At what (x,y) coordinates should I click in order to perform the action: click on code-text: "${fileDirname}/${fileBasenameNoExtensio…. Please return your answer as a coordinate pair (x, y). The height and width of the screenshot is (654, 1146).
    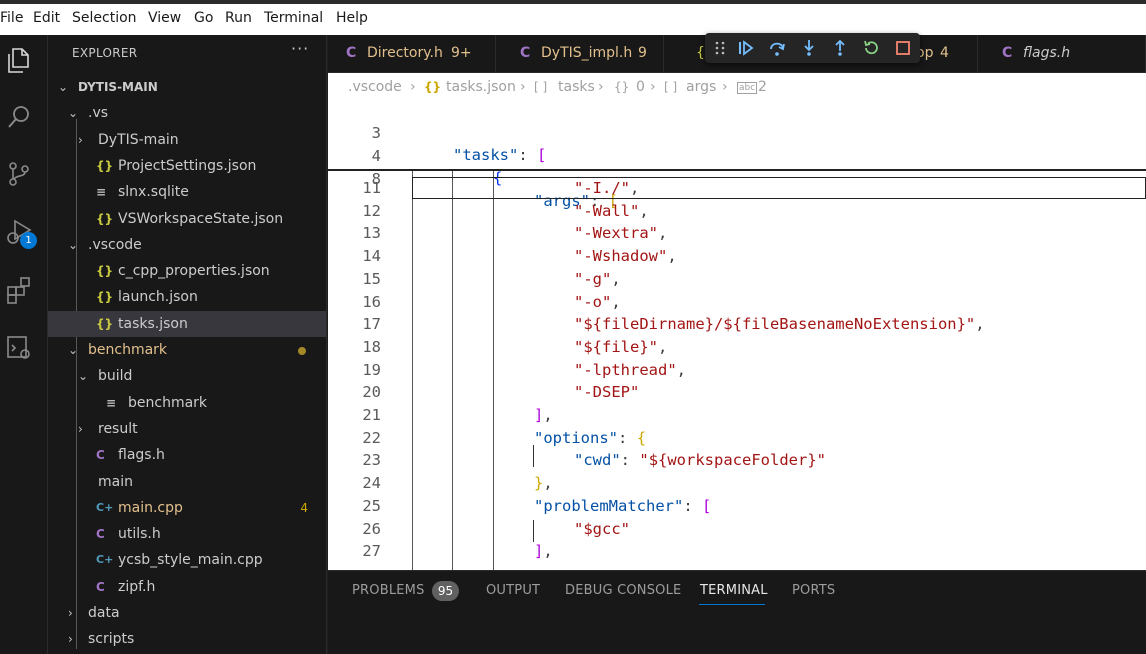
    Looking at the image, I should click on (779, 324).